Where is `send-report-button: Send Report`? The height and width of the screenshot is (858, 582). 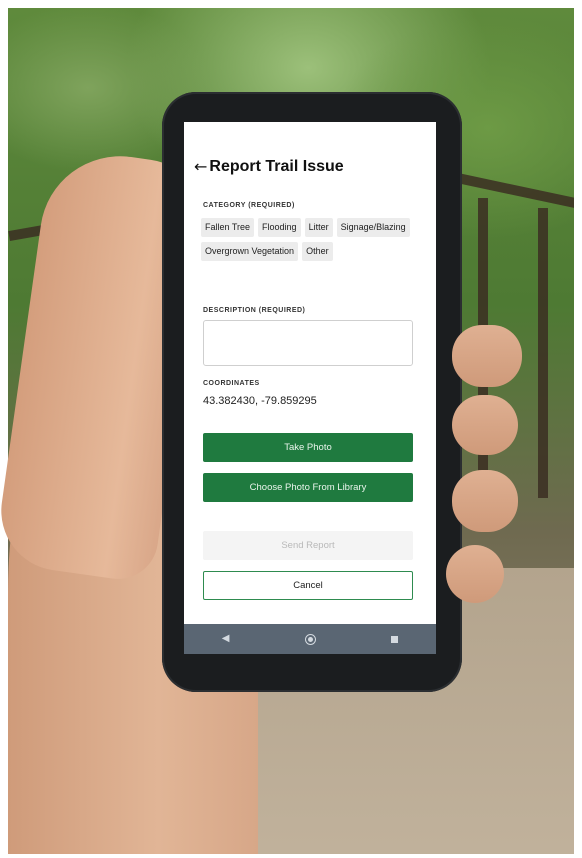 send-report-button: Send Report is located at coordinates (308, 545).